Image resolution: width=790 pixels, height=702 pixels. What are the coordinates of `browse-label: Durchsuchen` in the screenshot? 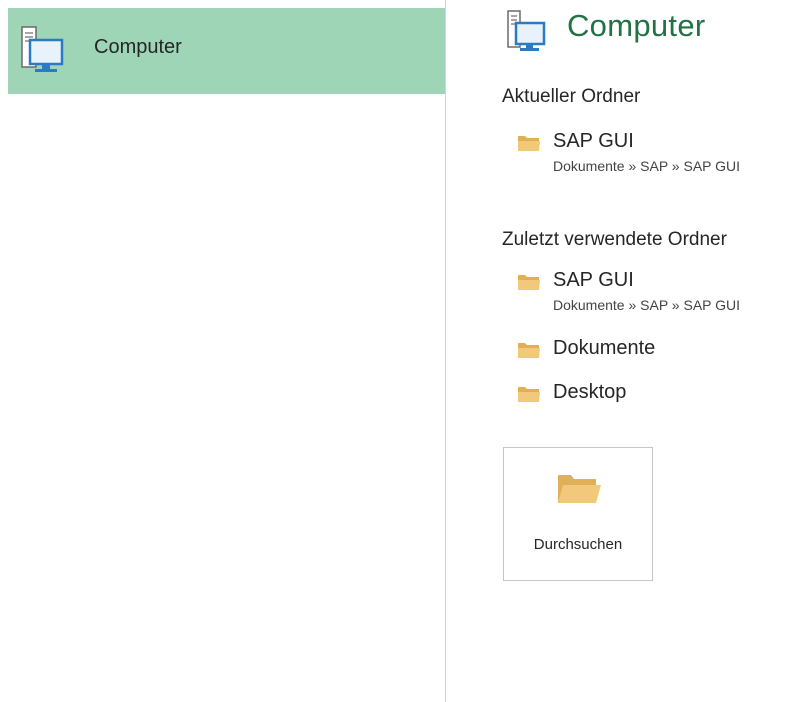 It's located at (578, 544).